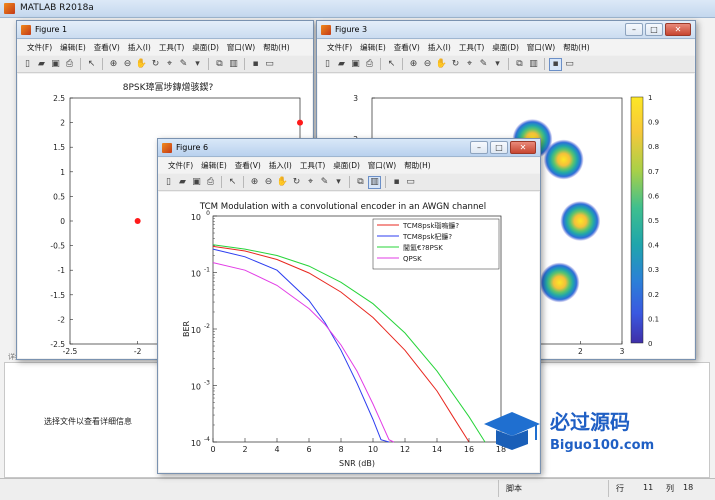 This screenshot has height=500, width=715. I want to click on figure-6-toolbar: ▯ ▰ ▣ ⎙ ↖ ⊕ ⊖ ✋ ↻ ⌖ ✎ ▾ ⧉ ▥ ▪ ▭, so click(349, 182).